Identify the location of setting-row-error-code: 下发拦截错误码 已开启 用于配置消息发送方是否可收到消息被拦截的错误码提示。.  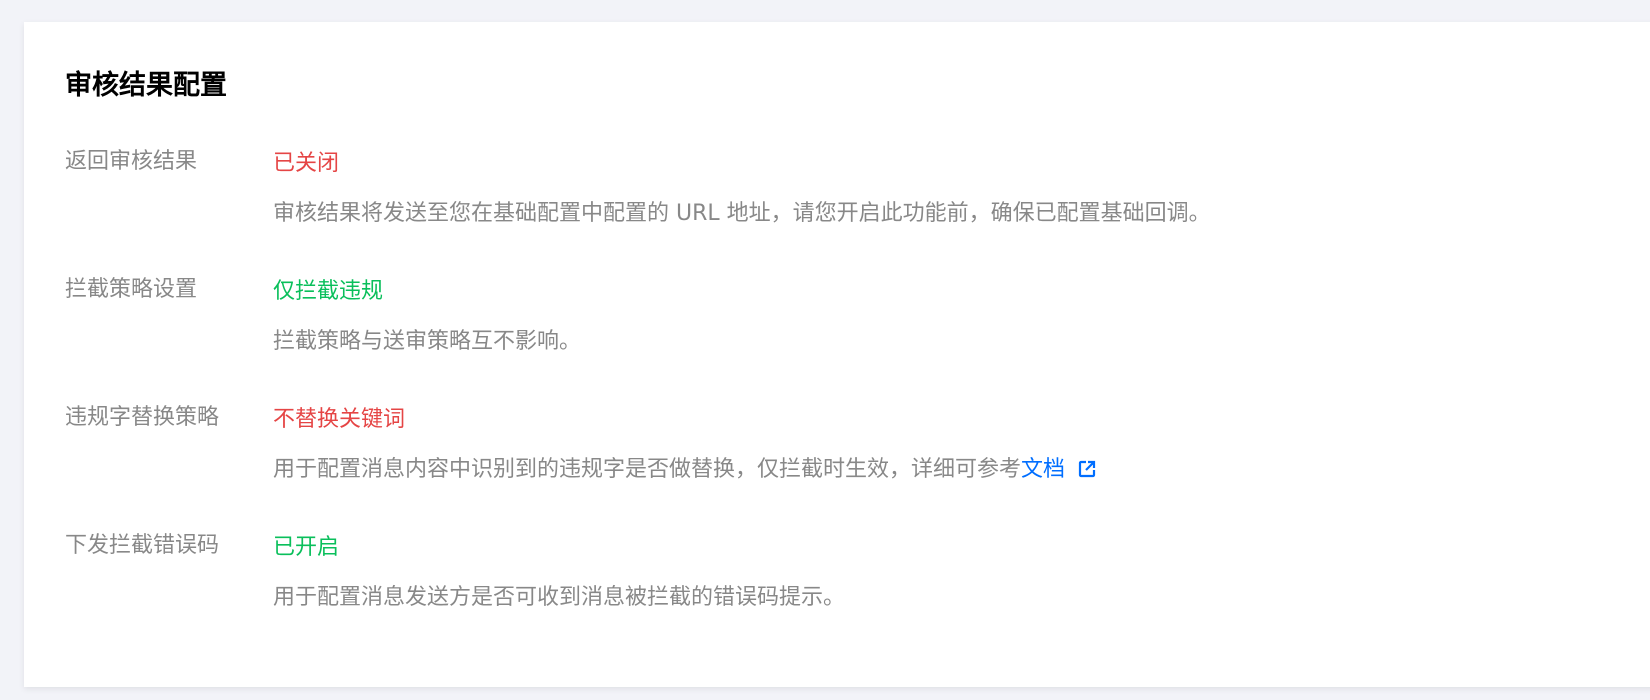
(724, 586).